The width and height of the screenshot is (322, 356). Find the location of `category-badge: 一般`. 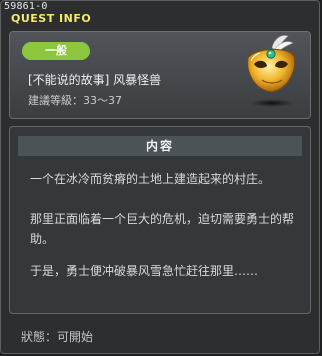

category-badge: 一般 is located at coordinates (56, 51).